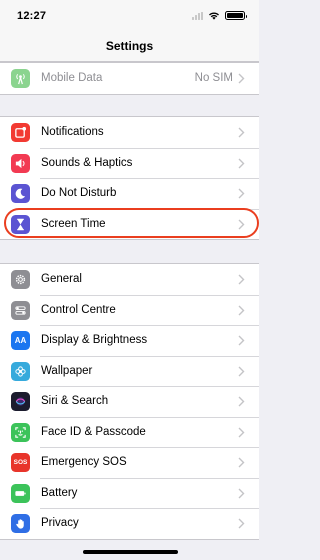 The image size is (320, 560). What do you see at coordinates (61, 279) in the screenshot?
I see `settings-row-label: General` at bounding box center [61, 279].